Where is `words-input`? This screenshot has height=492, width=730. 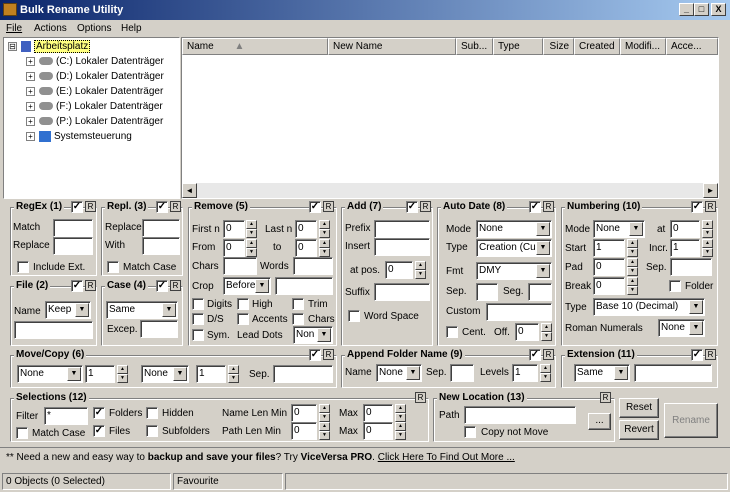
words-input is located at coordinates (313, 266).